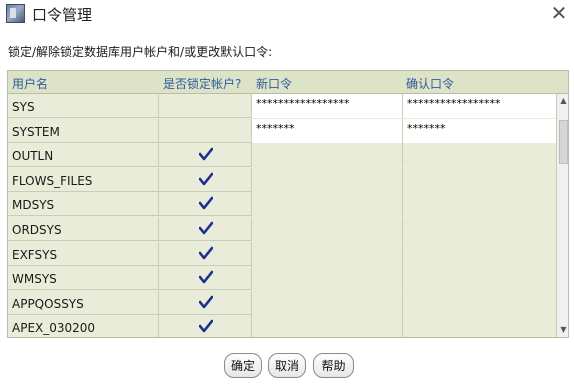 This screenshot has width=574, height=385. What do you see at coordinates (563, 330) in the screenshot?
I see `scroll-down-icon: ▼` at bounding box center [563, 330].